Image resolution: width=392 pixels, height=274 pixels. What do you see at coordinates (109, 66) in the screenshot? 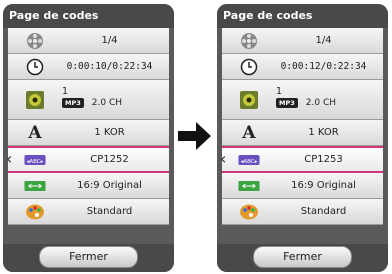
I see `time-value: 0:00:10/0:22:34` at bounding box center [109, 66].